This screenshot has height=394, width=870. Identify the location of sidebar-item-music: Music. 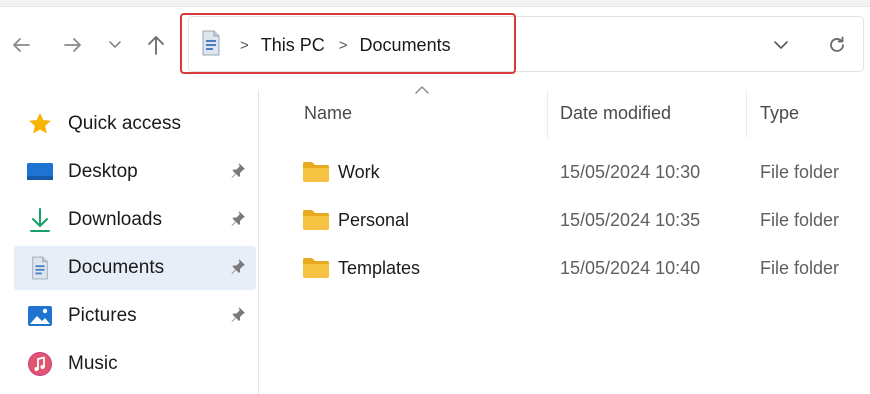
(135, 364).